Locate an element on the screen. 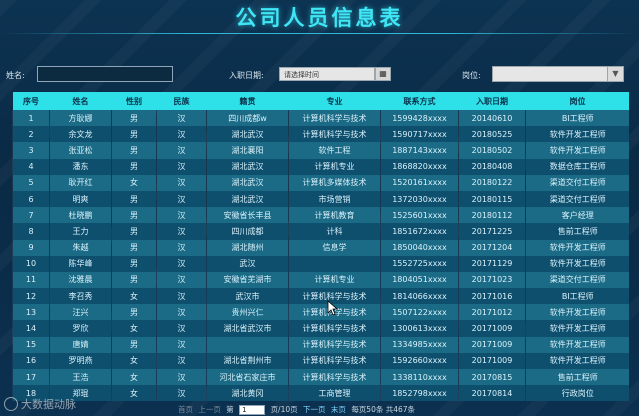  table-cell: 王浩 is located at coordinates (80, 377).